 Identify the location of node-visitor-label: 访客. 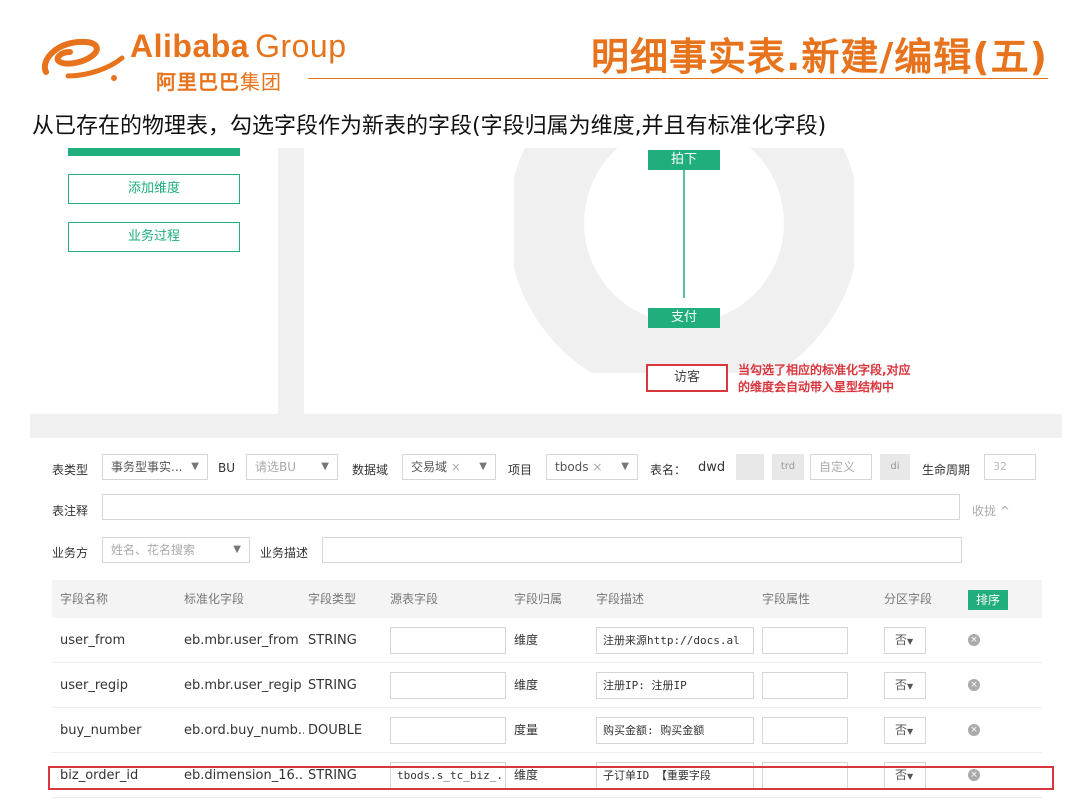
(686, 377).